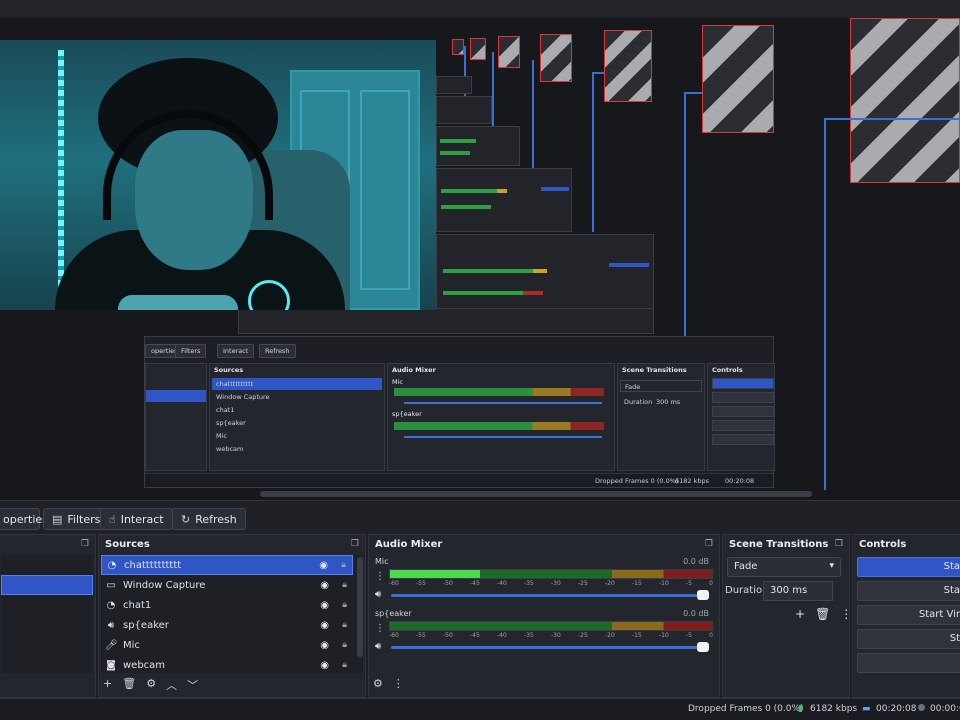 The image size is (960, 720). Describe the element at coordinates (227, 645) in the screenshot. I see `source-item-mic: 🎤︎ Mic ◉ 🔒︎` at that location.